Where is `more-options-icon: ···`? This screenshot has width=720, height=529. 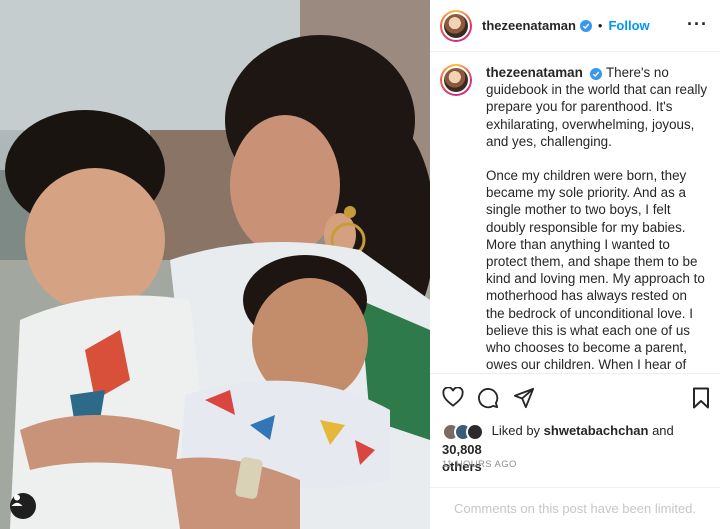 more-options-icon: ··· is located at coordinates (697, 24).